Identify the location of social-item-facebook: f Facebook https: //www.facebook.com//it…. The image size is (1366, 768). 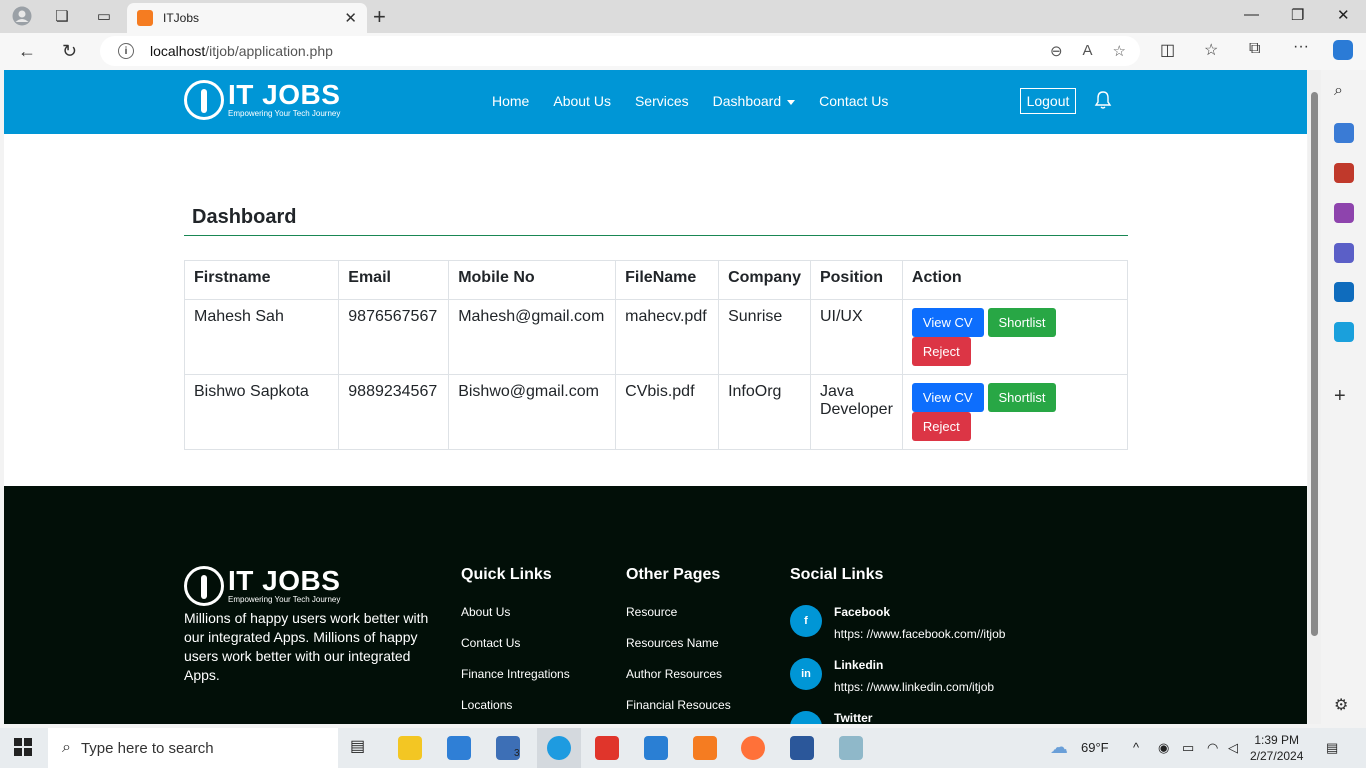
(897, 631).